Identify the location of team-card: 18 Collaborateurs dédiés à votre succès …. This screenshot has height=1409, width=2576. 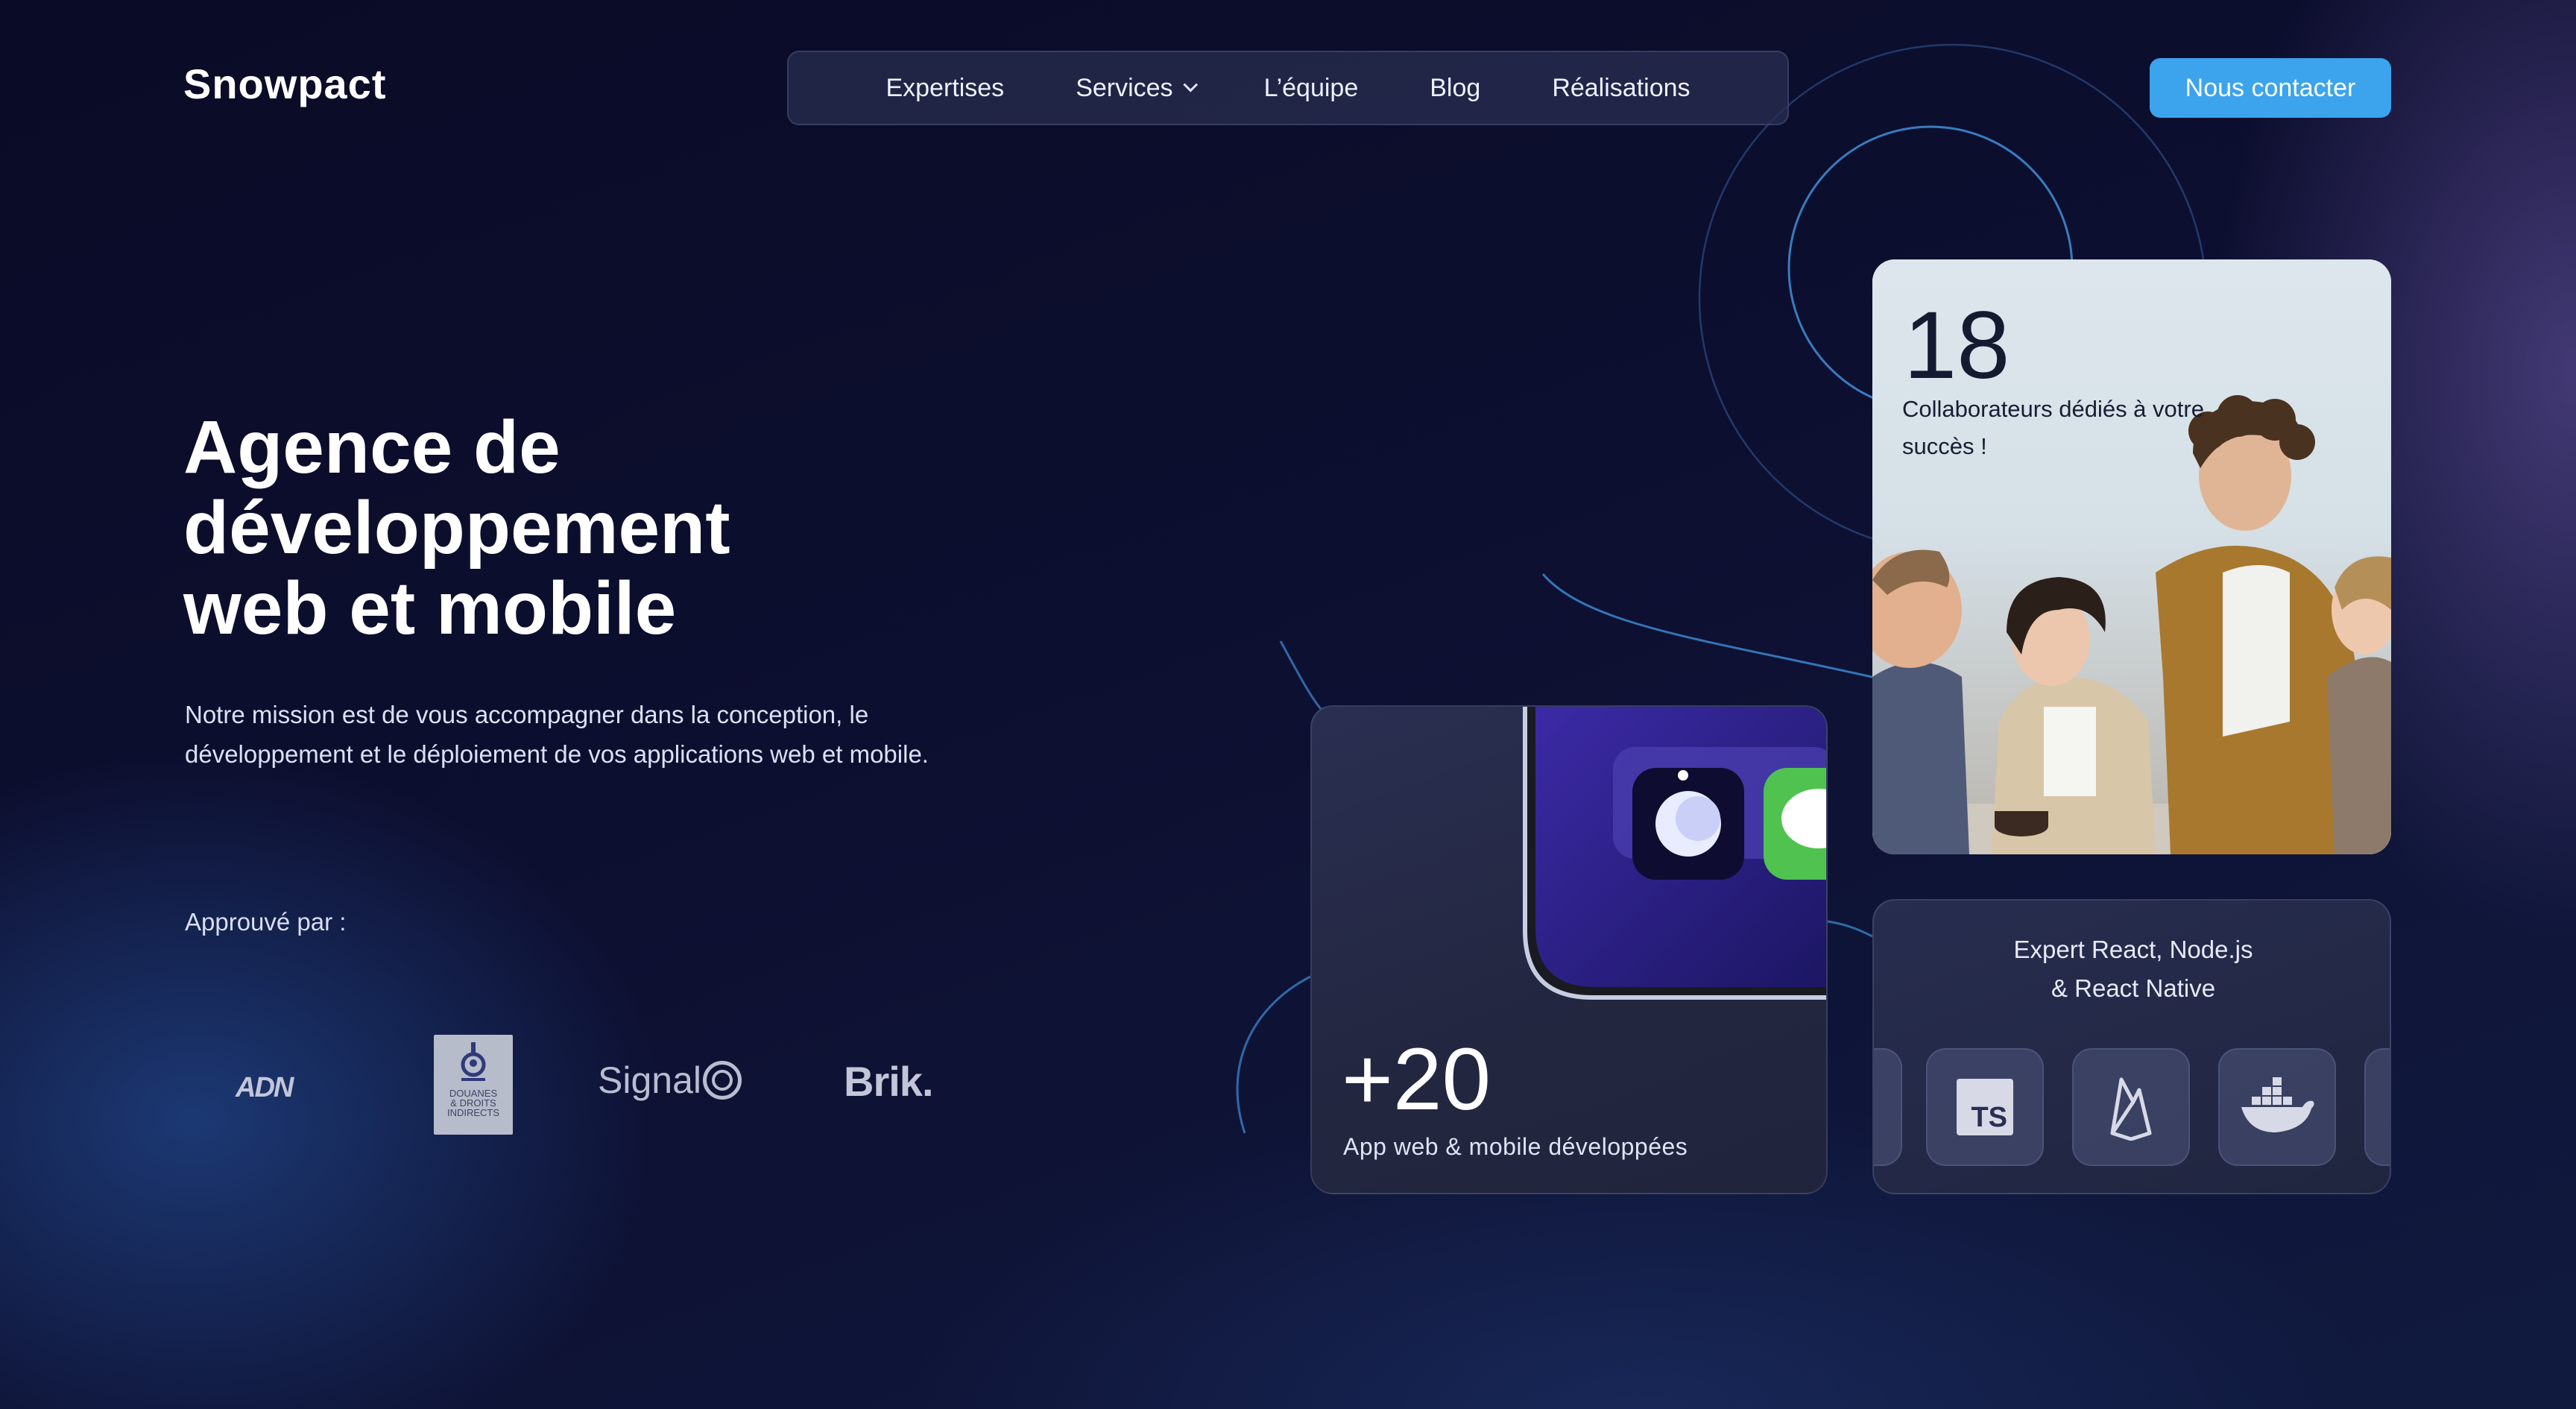
(2131, 556).